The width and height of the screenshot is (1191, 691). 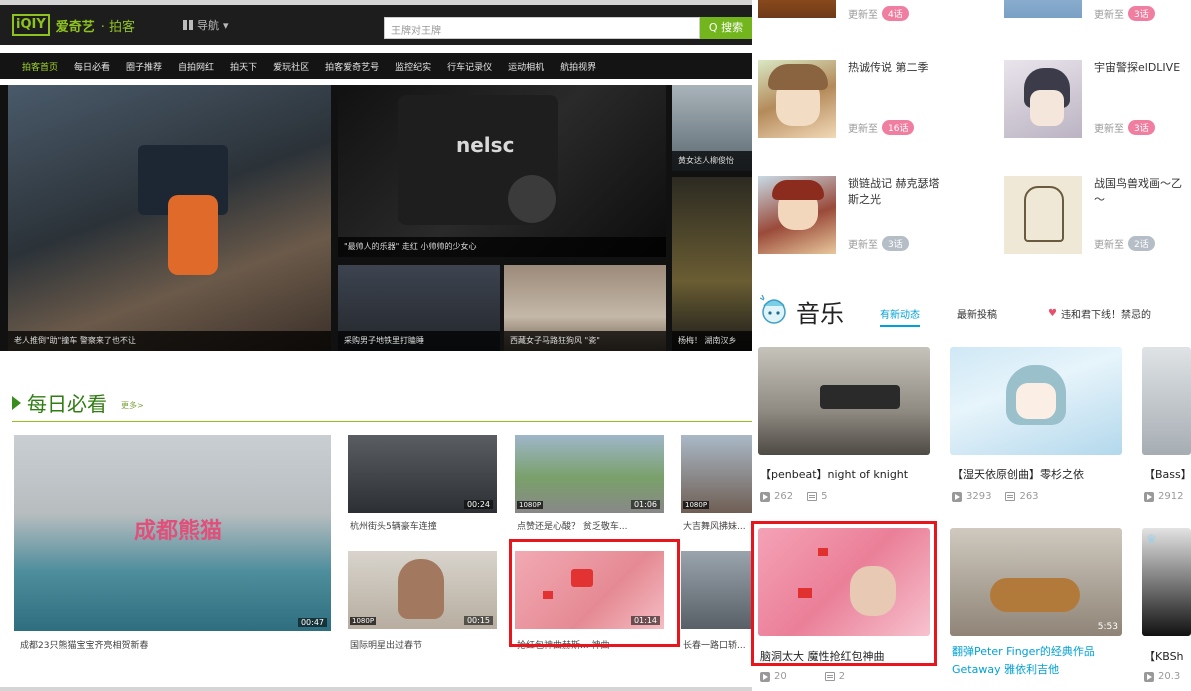 What do you see at coordinates (485, 145) in the screenshot?
I see `hero-image-text: nelsc` at bounding box center [485, 145].